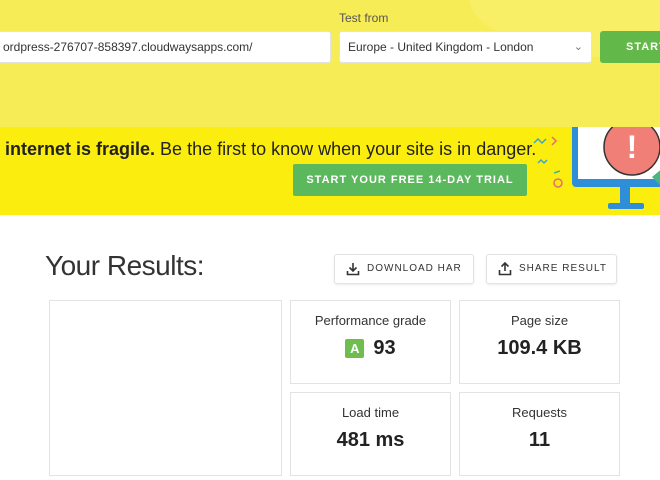 This screenshot has height=480, width=660. Describe the element at coordinates (539, 412) in the screenshot. I see `requests-label: Requests` at that location.